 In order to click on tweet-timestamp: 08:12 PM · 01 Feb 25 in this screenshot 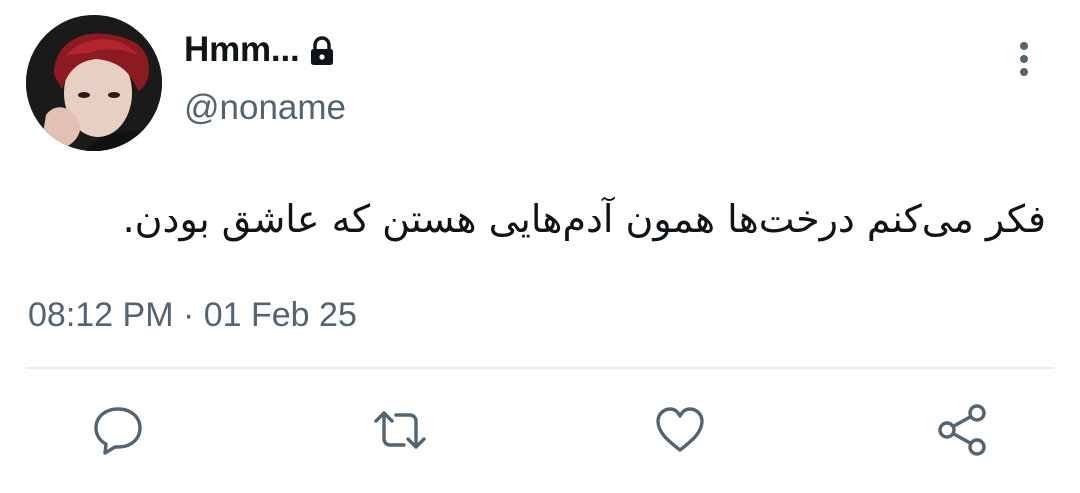, I will do `click(192, 315)`.